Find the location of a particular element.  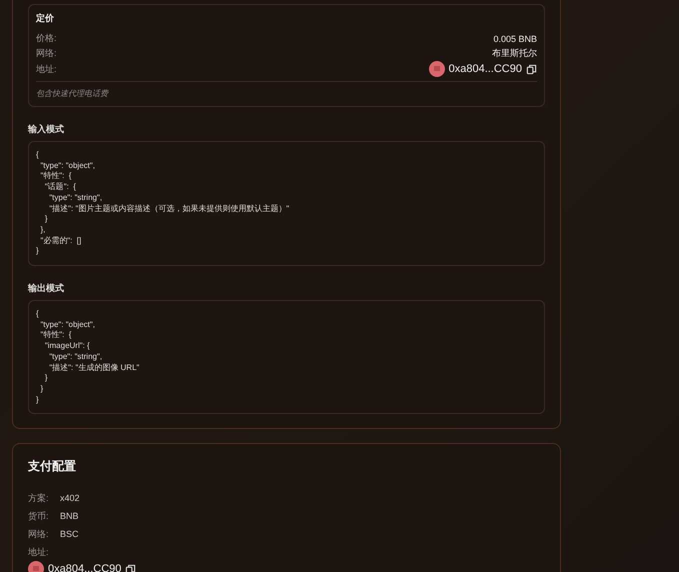

field-value: x402 is located at coordinates (70, 498).